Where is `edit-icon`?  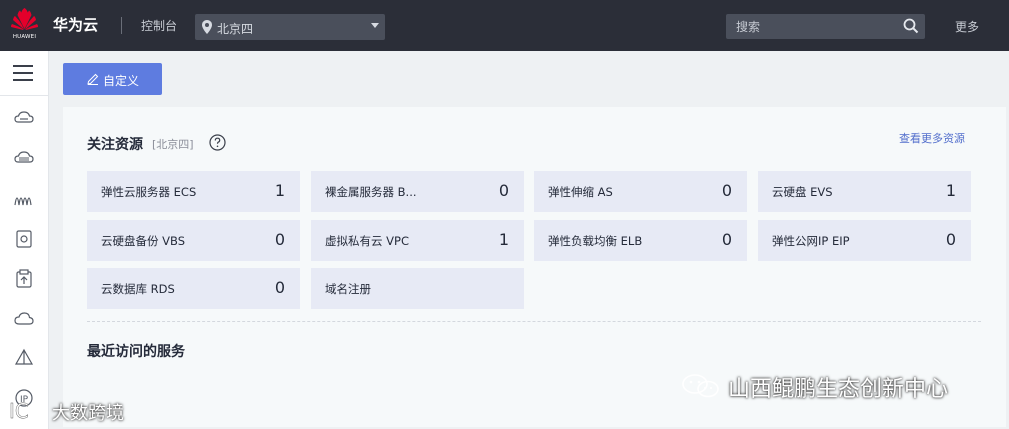
edit-icon is located at coordinates (93, 79).